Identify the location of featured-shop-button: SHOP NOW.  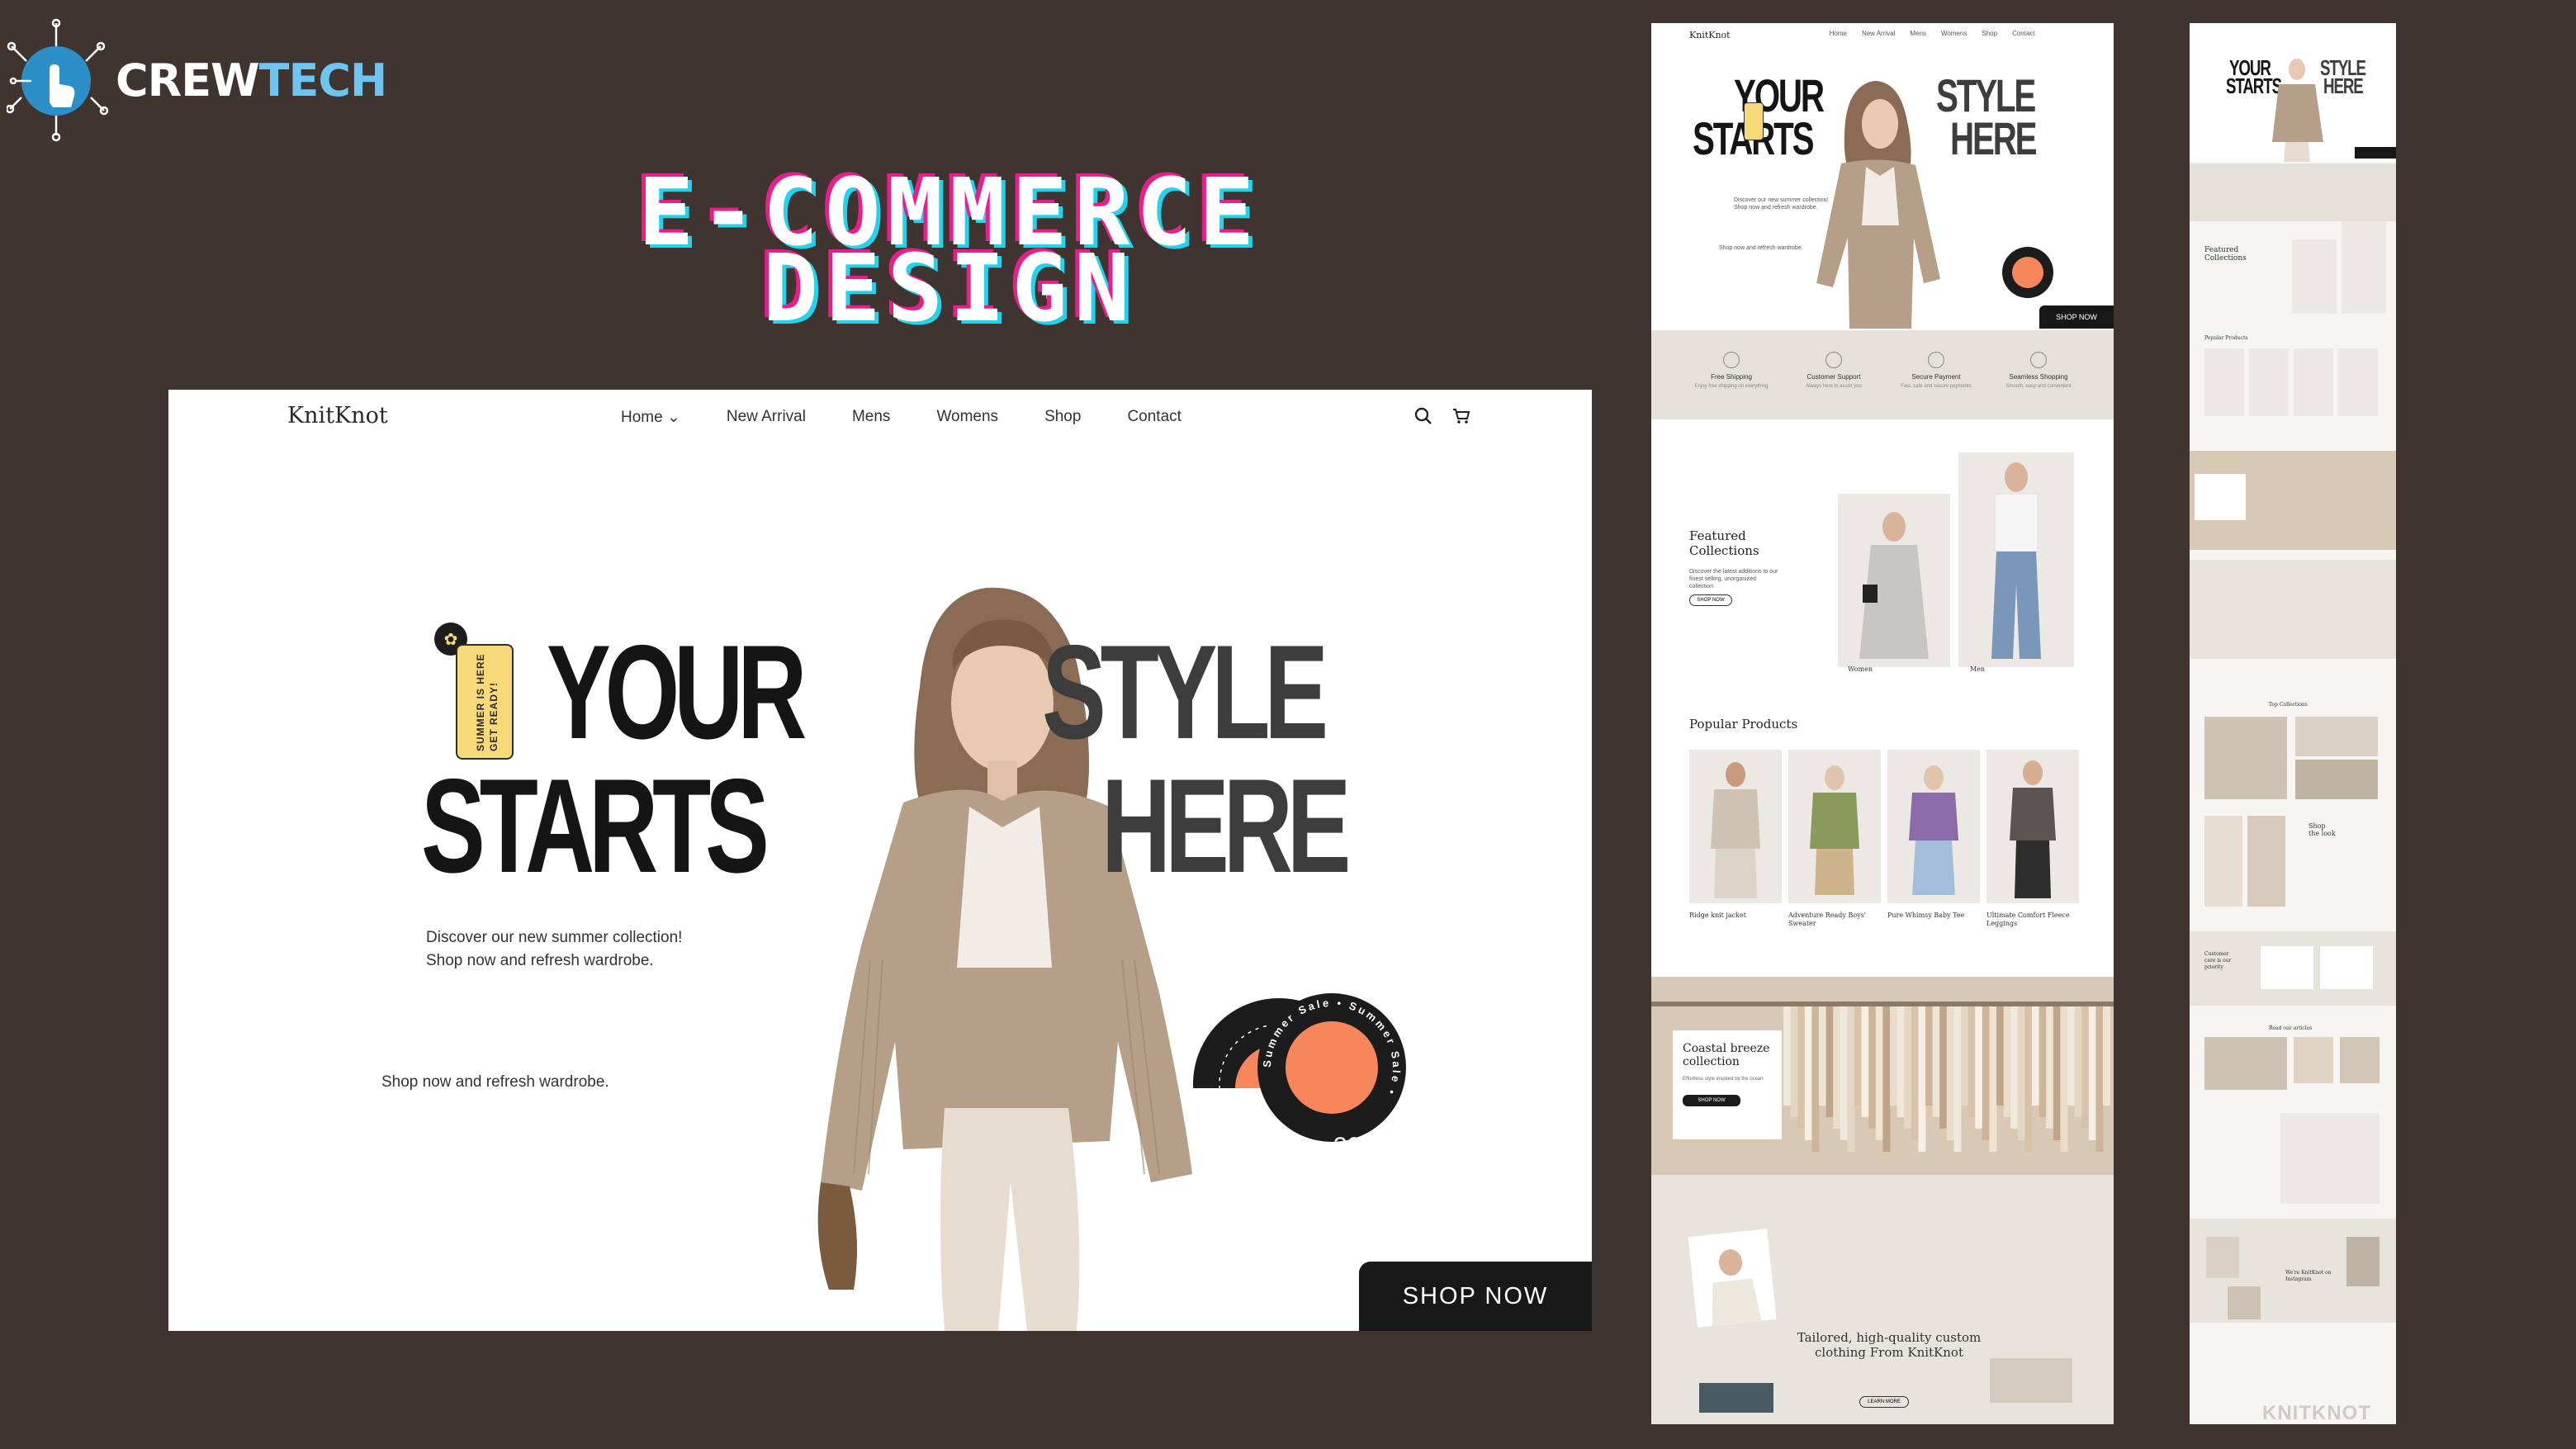
(1710, 600).